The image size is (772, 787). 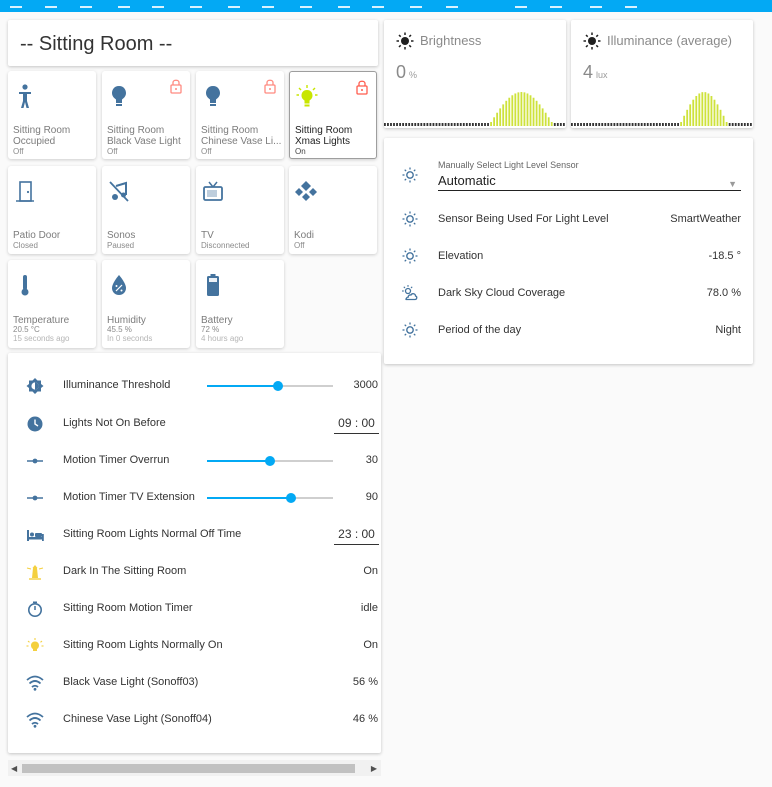 I want to click on brightness-history-graph, so click(x=474, y=109).